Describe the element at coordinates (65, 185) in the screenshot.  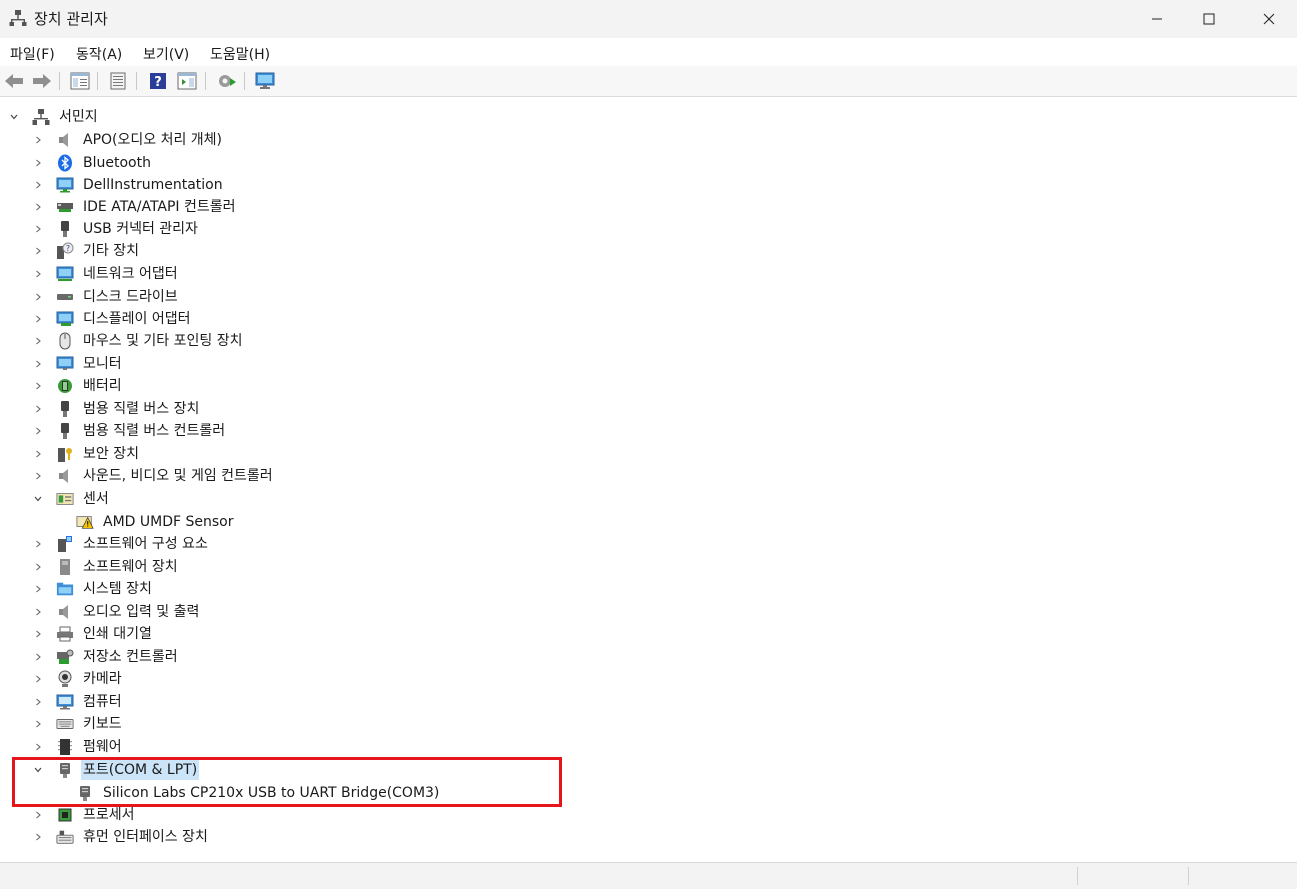
I see `monitor-network-icon` at that location.